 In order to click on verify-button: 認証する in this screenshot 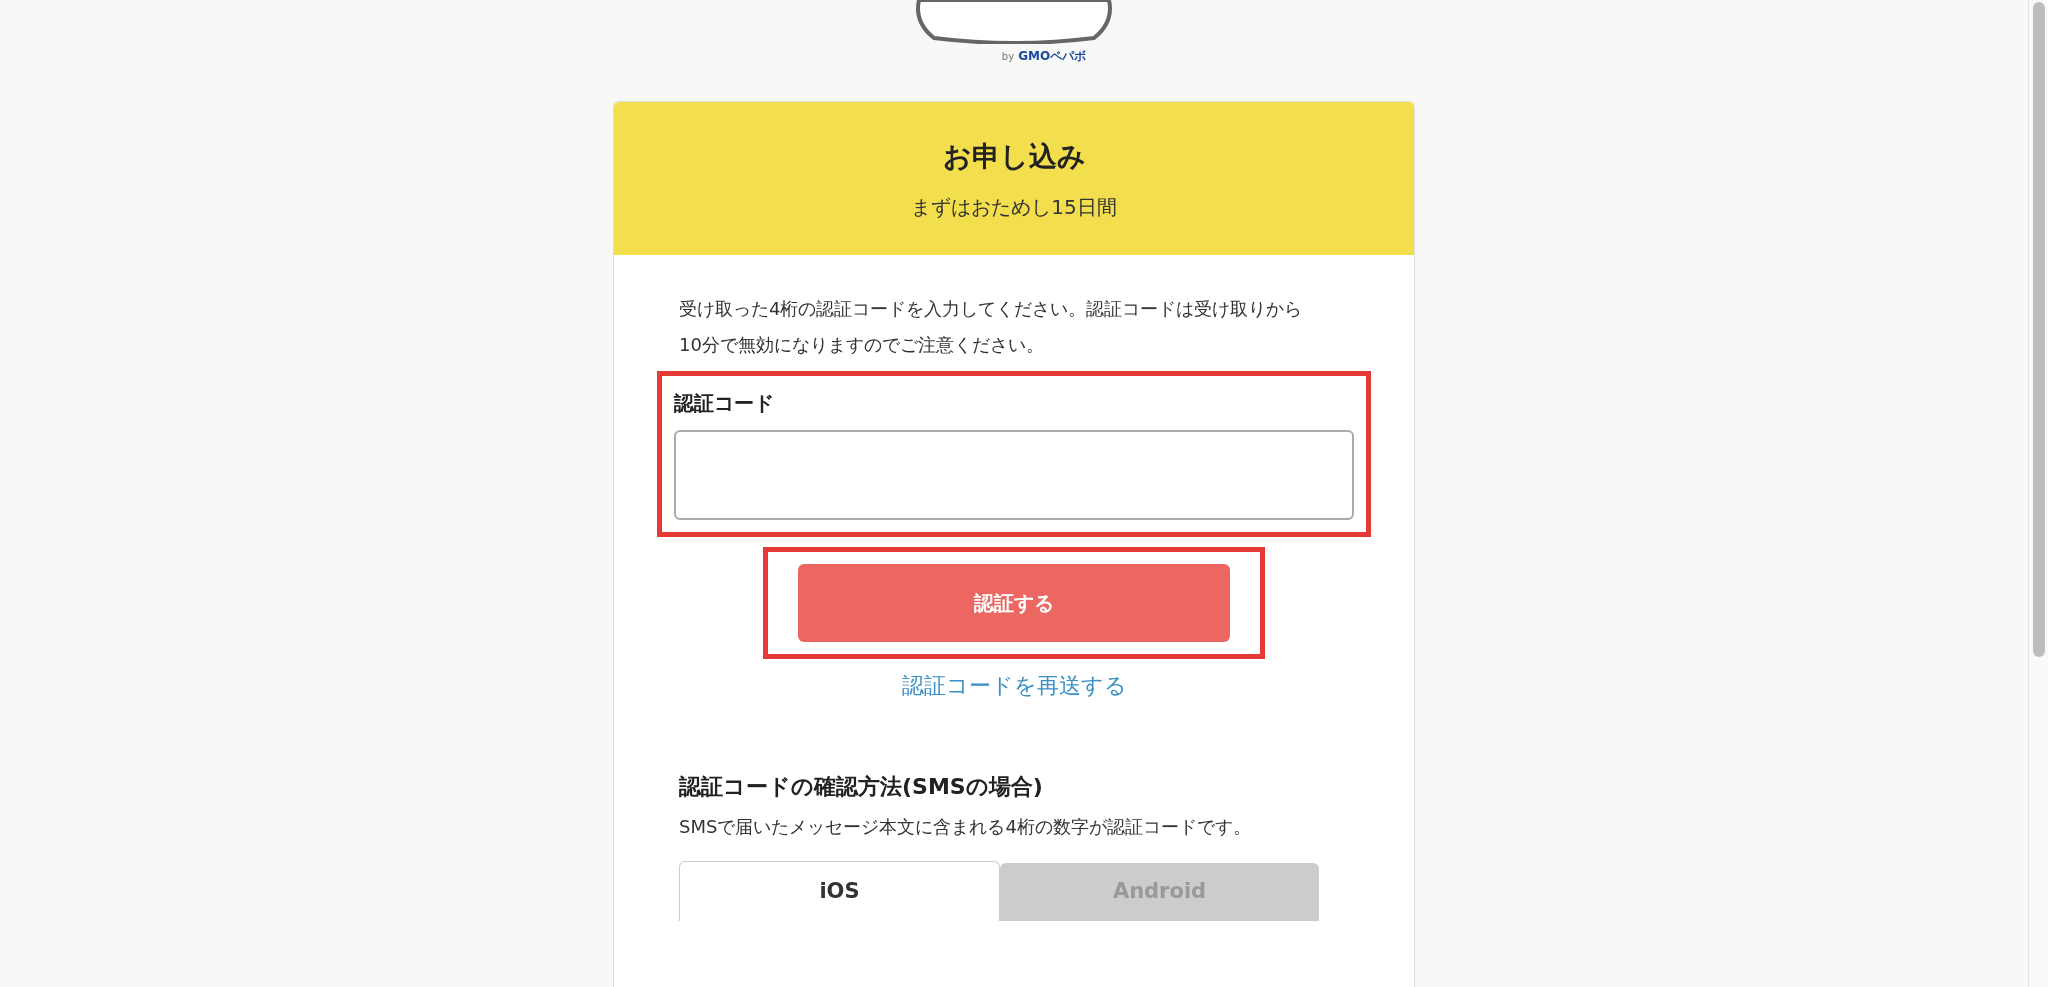, I will do `click(1014, 603)`.